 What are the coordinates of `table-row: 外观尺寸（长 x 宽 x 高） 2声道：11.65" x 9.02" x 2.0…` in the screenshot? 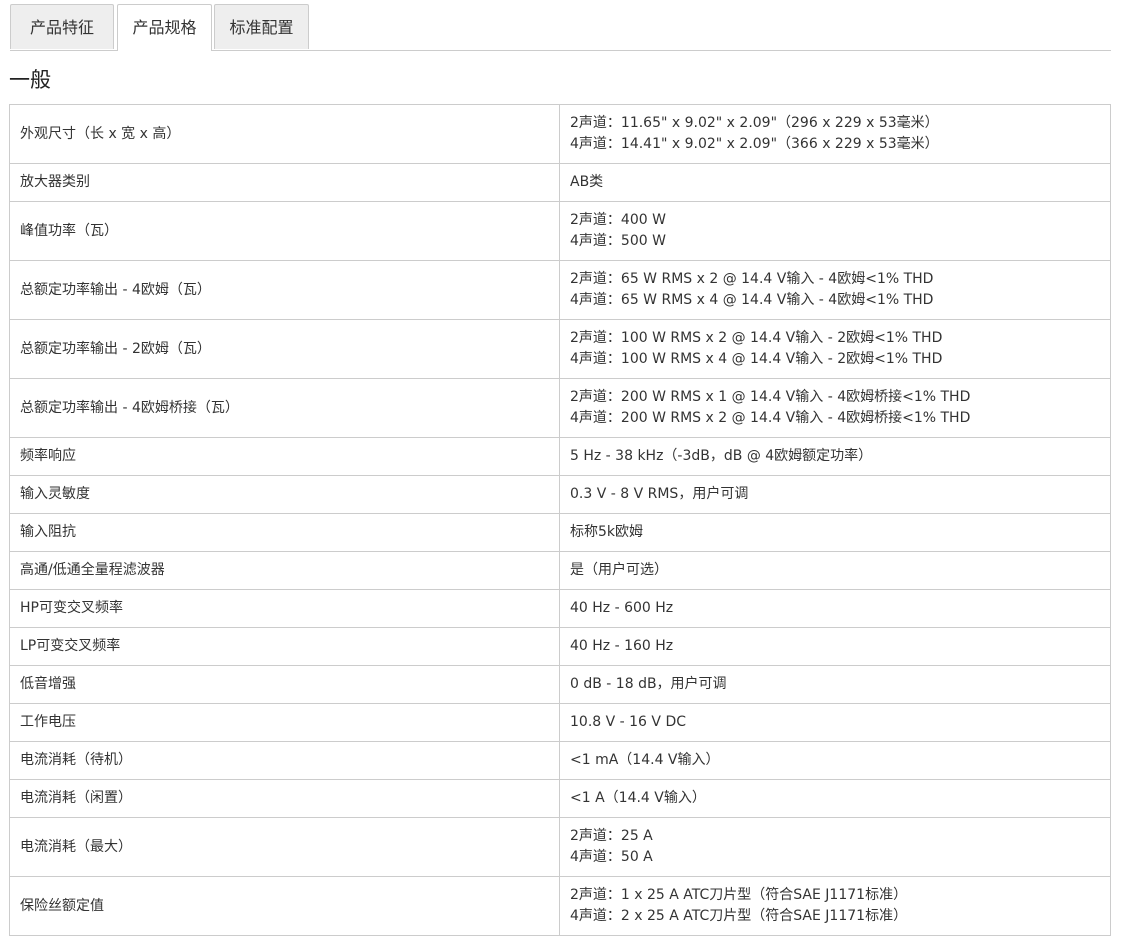 It's located at (560, 134).